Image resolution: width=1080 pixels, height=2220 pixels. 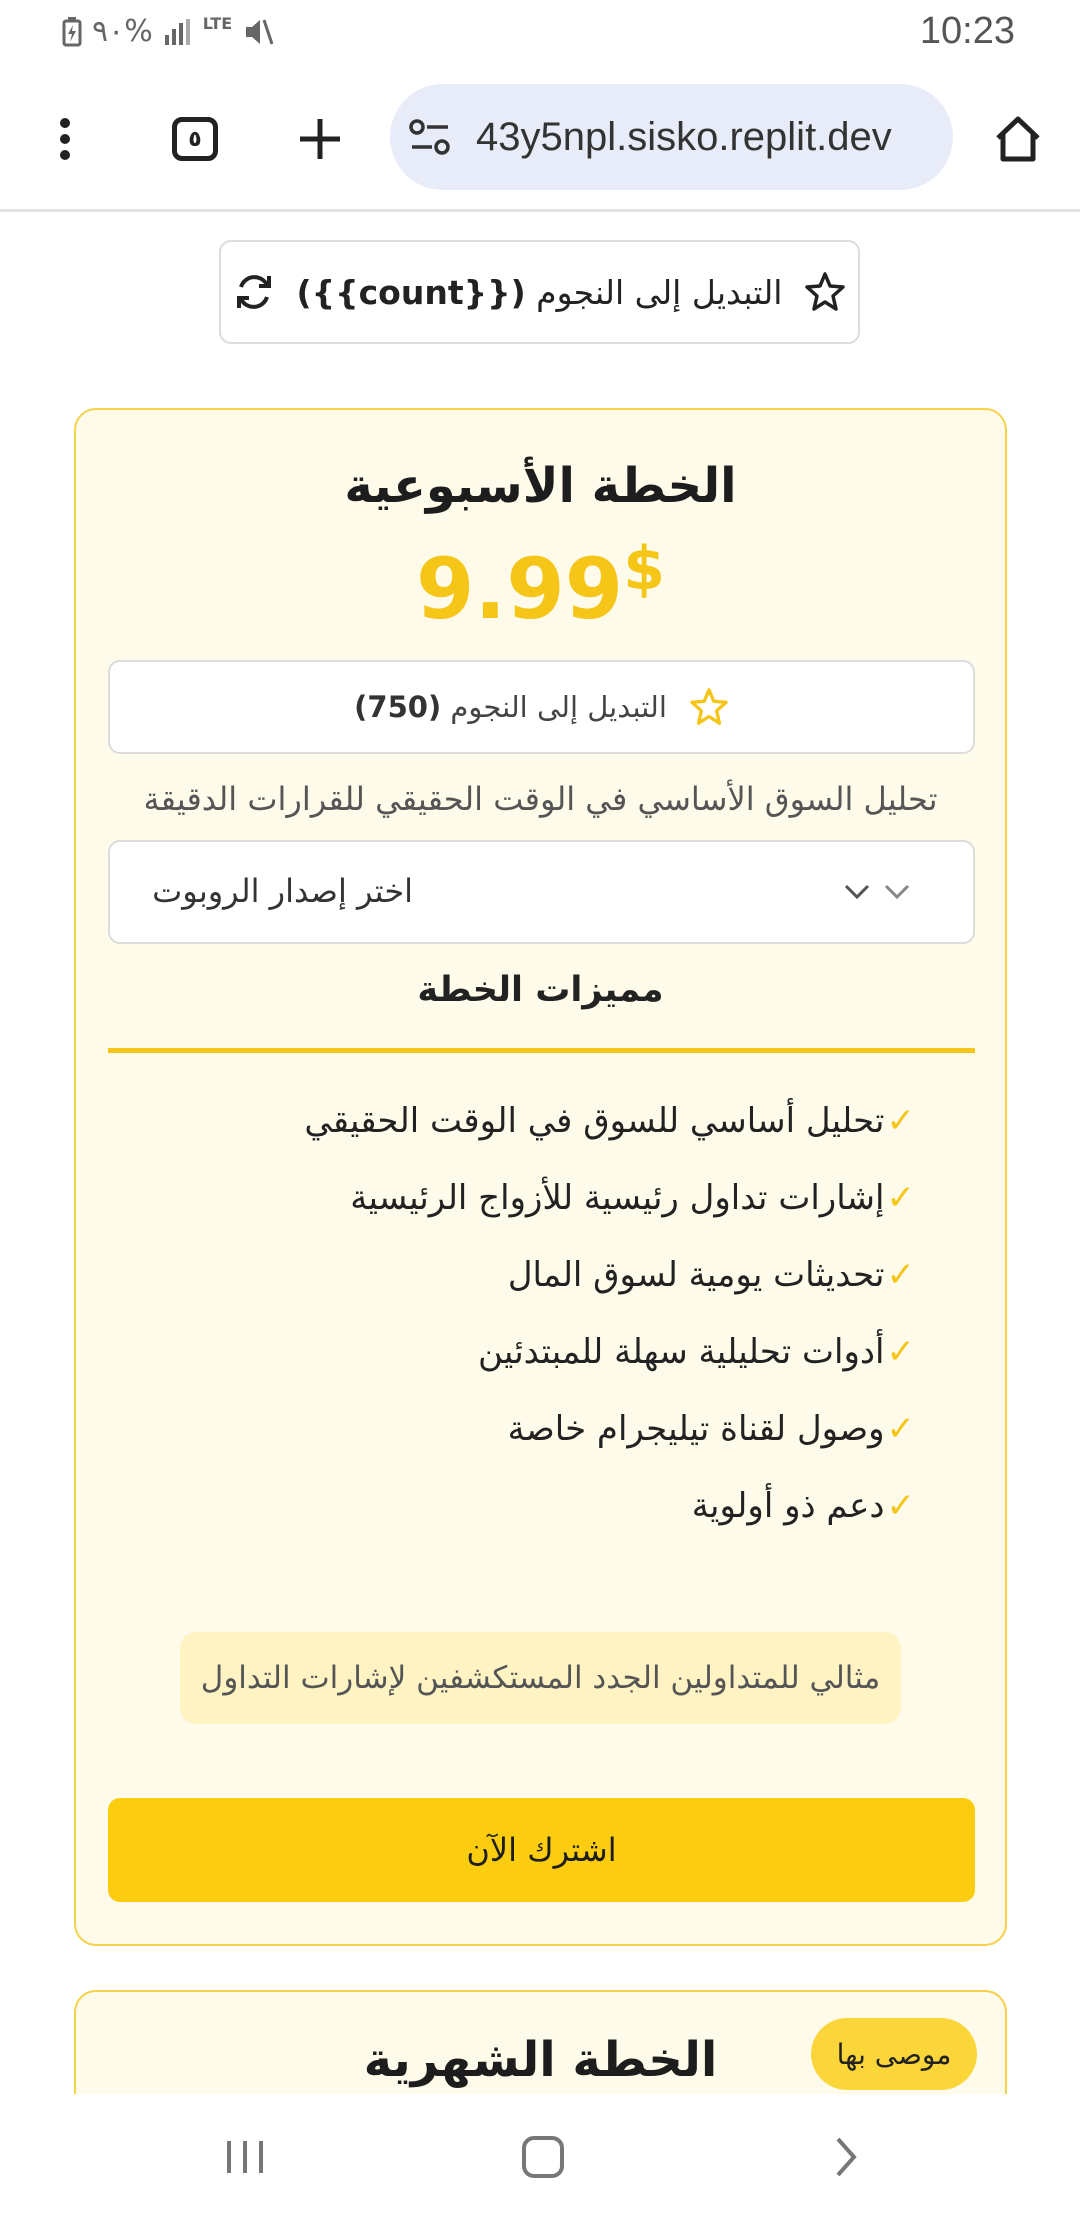 I want to click on stars-toggle-count: ({{count}}), so click(x=411, y=292).